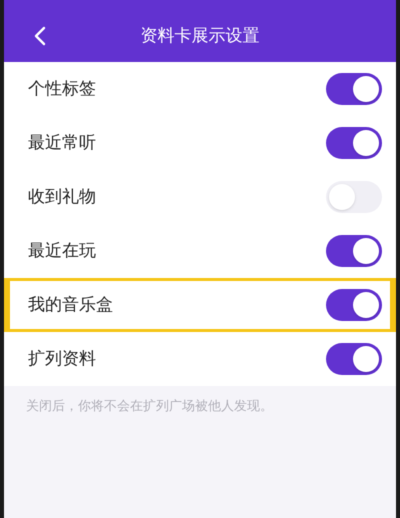 This screenshot has height=518, width=400. I want to click on setting-label: 我的音乐盒, so click(70, 305).